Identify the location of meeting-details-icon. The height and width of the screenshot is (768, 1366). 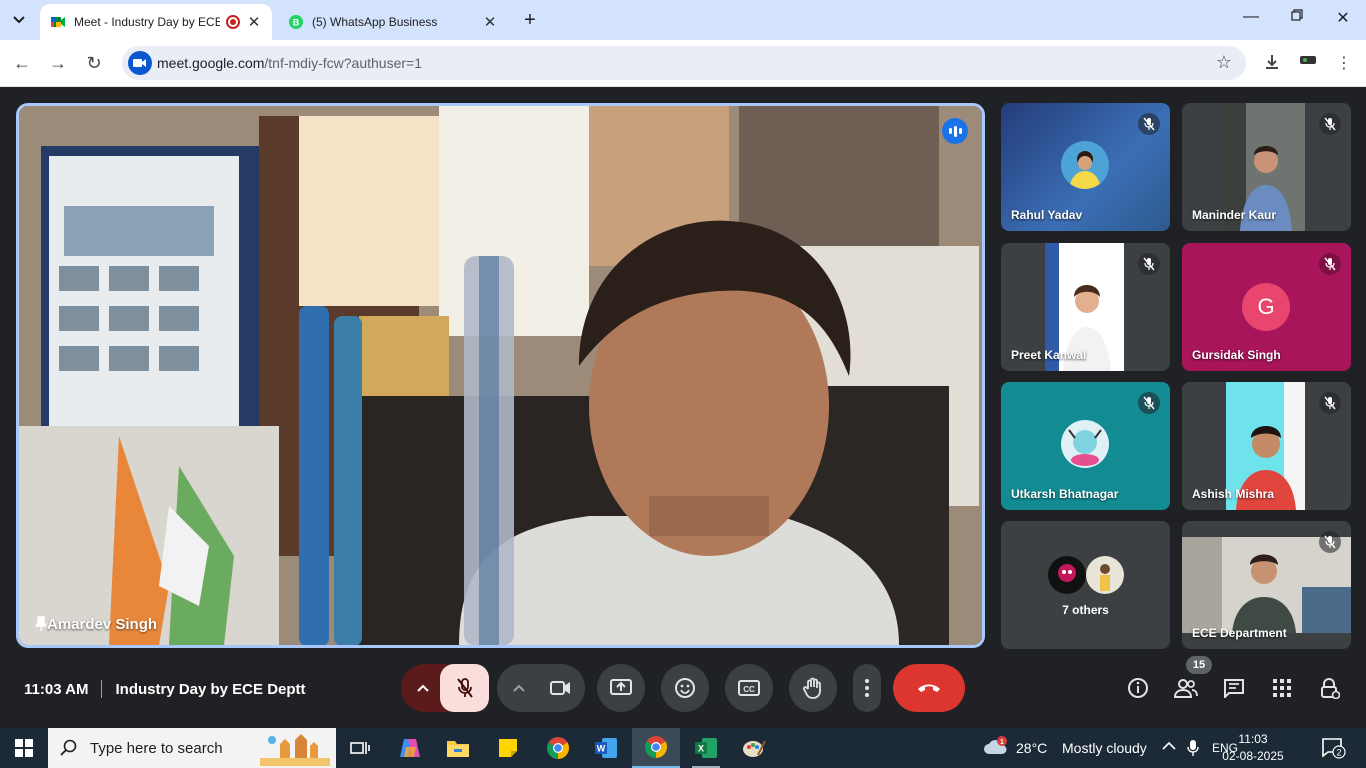
(1138, 688).